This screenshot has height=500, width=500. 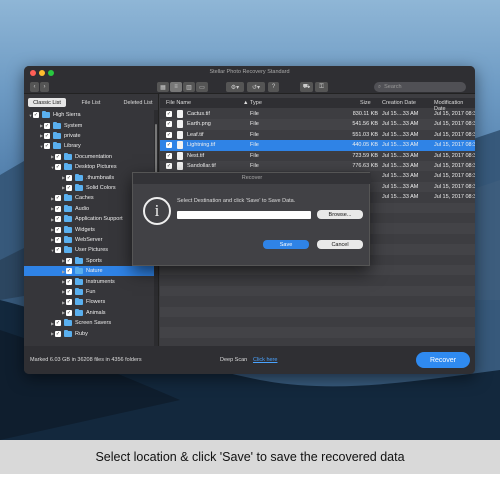 What do you see at coordinates (400, 197) in the screenshot?
I see `file-creation-date: Jul 15....33 AM` at bounding box center [400, 197].